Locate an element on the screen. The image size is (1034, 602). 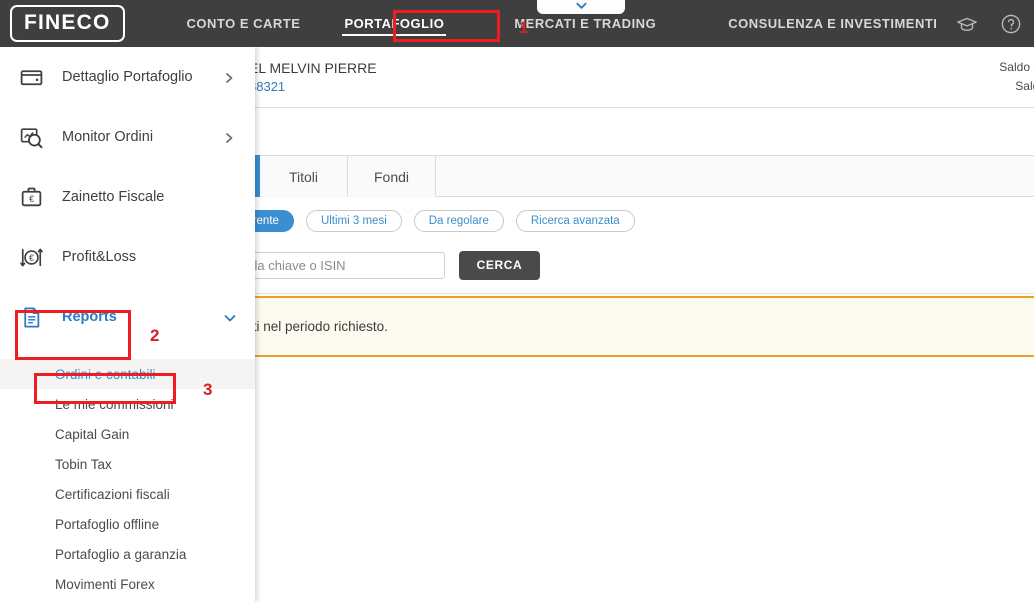
submenu-spacer is located at coordinates (127, 353).